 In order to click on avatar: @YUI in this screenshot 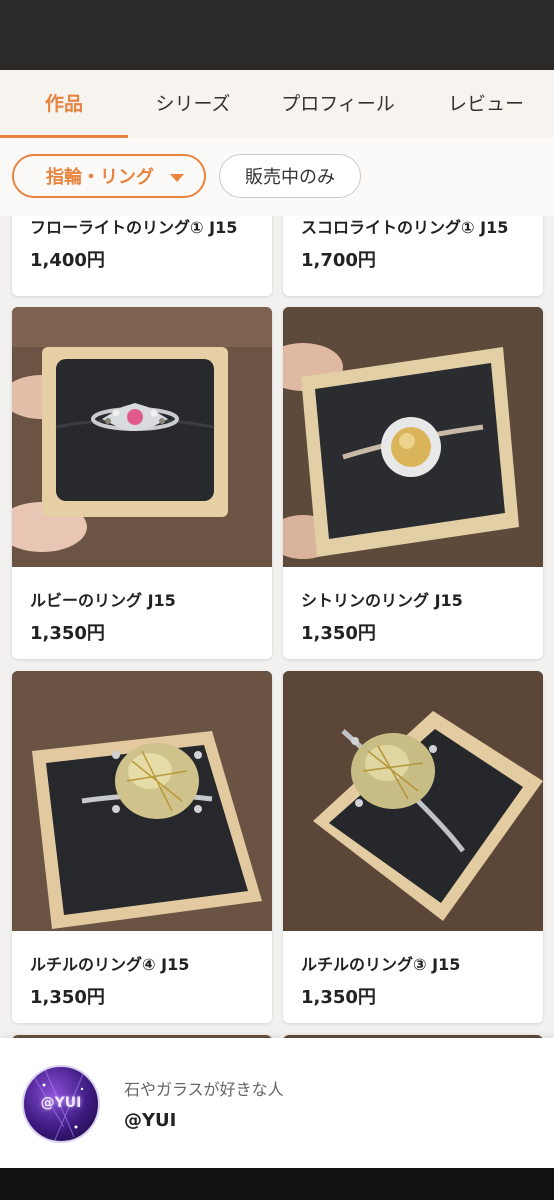, I will do `click(61, 1104)`.